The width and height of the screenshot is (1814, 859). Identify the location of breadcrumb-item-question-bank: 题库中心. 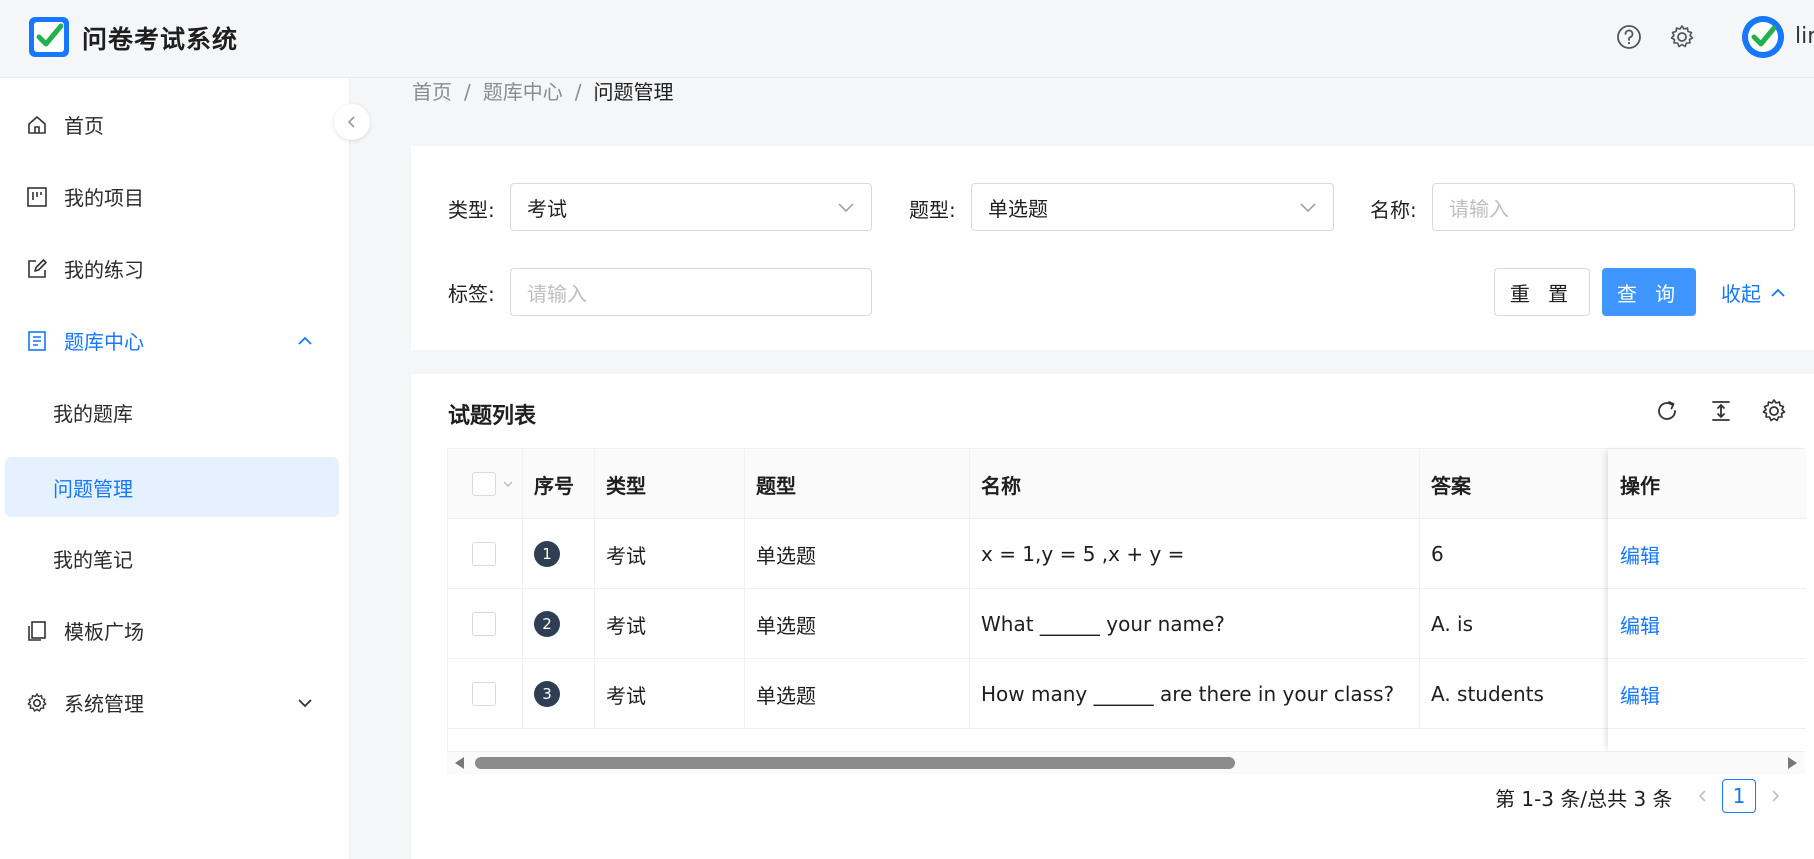
(523, 92).